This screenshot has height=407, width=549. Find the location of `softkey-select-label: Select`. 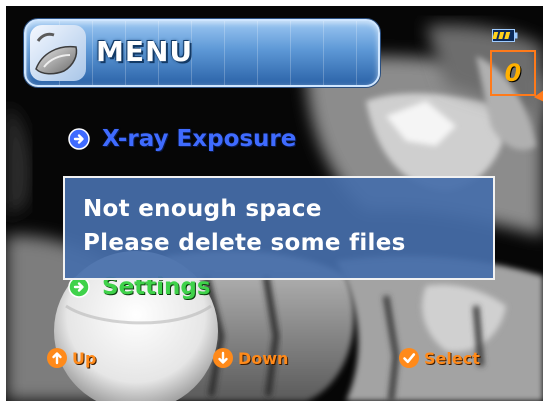

softkey-select-label: Select is located at coordinates (452, 358).